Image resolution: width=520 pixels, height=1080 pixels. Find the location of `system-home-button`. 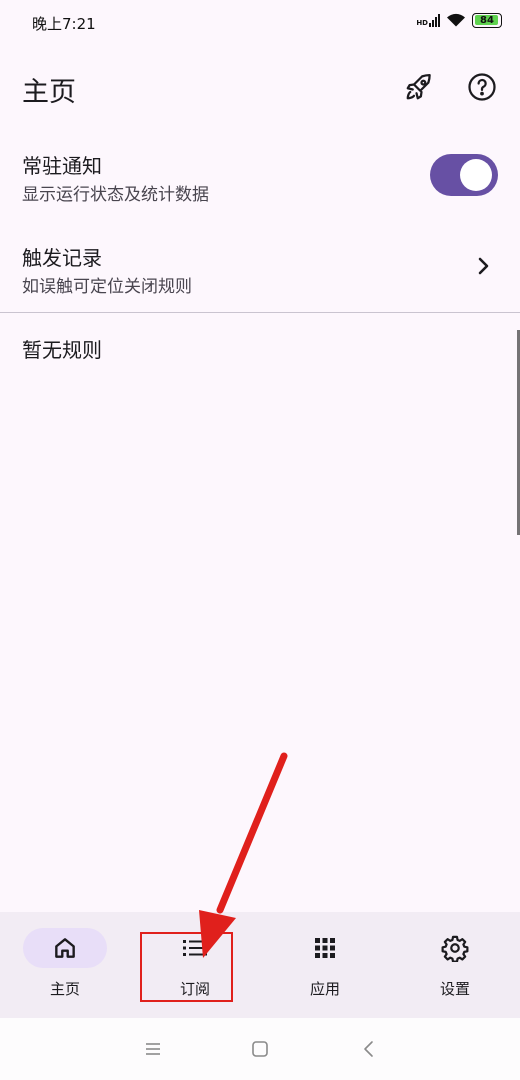

system-home-button is located at coordinates (260, 1049).